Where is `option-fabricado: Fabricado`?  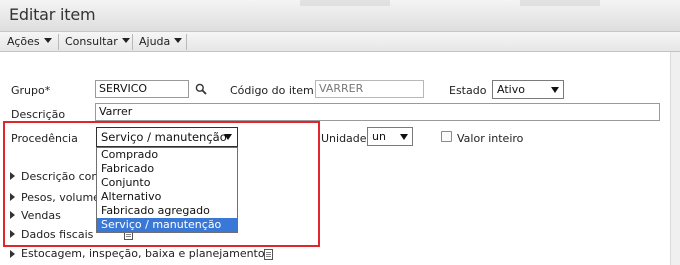 option-fabricado: Fabricado is located at coordinates (167, 169).